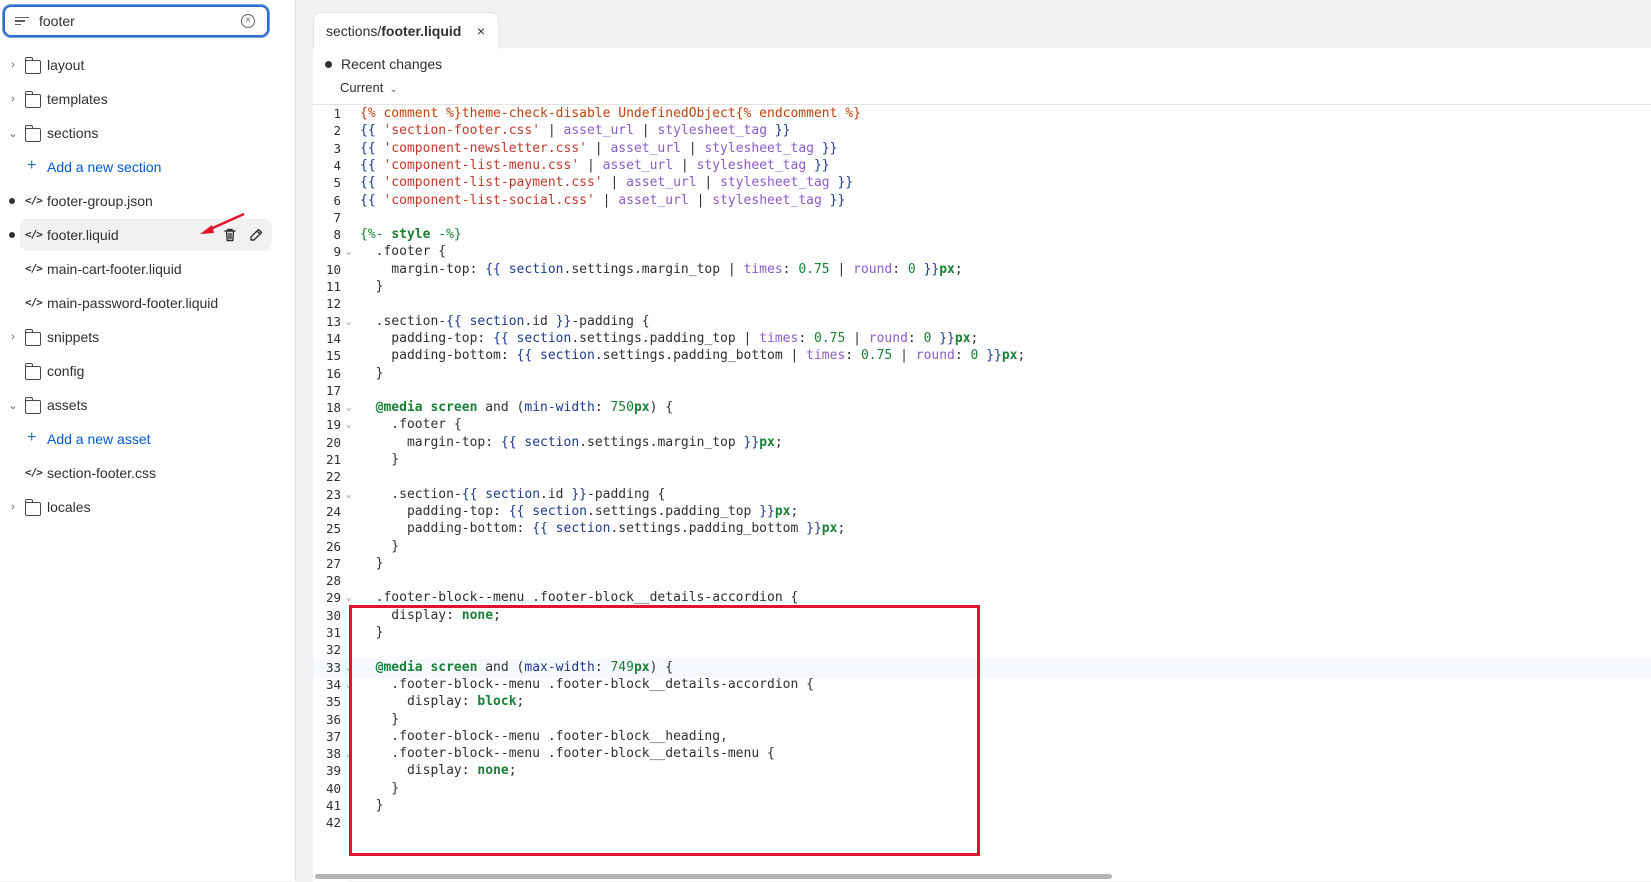 The width and height of the screenshot is (1651, 882). Describe the element at coordinates (333, 304) in the screenshot. I see `code-line: 12` at that location.